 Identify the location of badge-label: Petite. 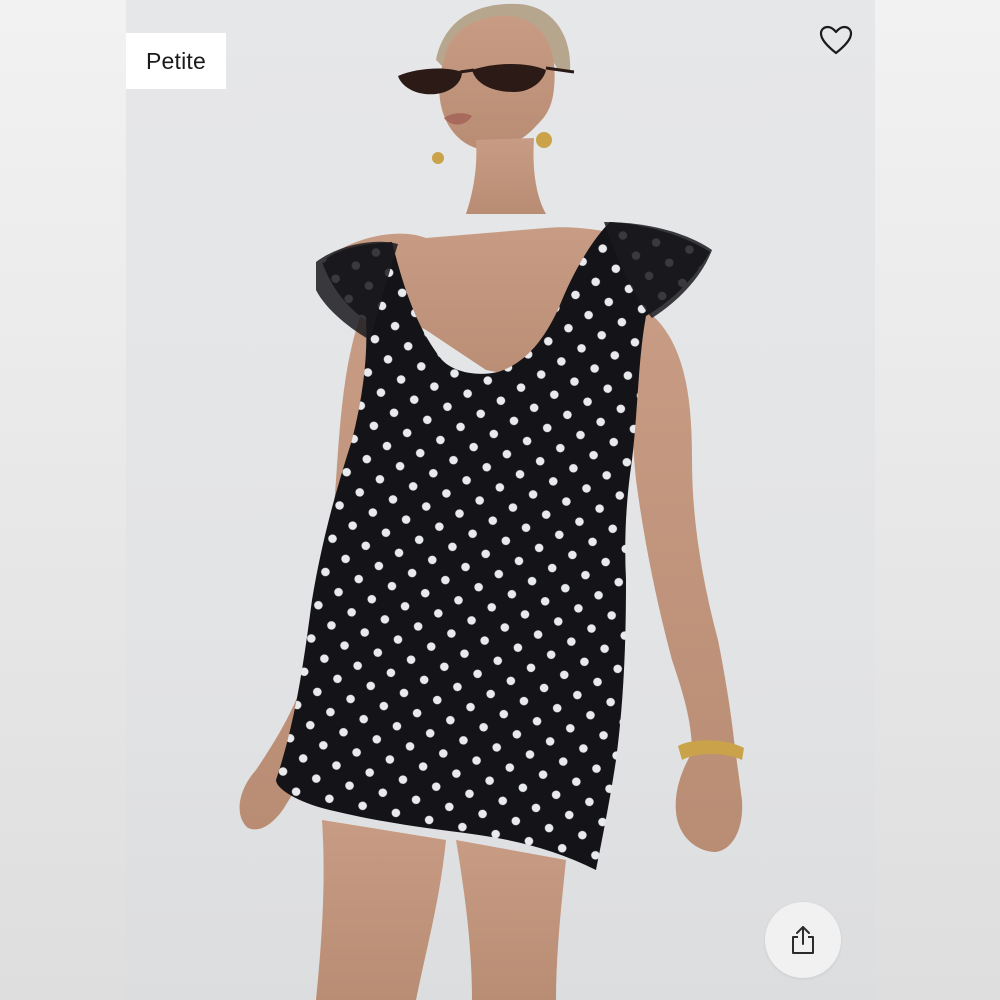
(175, 60).